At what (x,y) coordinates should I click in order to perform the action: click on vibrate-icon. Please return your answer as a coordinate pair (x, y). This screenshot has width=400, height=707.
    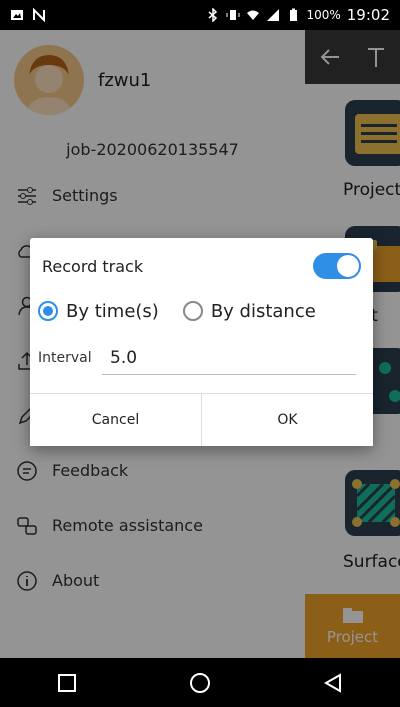
    Looking at the image, I should click on (233, 15).